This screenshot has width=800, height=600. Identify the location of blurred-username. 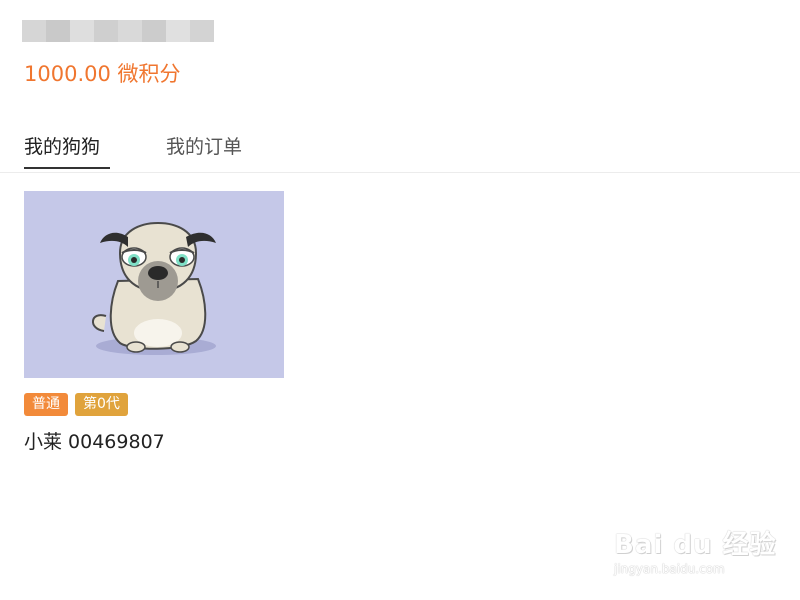
(118, 31).